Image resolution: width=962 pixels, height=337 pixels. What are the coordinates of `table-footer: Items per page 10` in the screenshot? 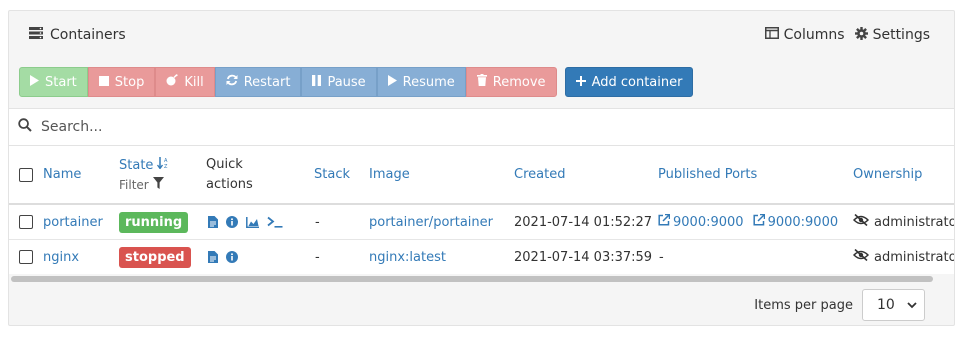 It's located at (481, 304).